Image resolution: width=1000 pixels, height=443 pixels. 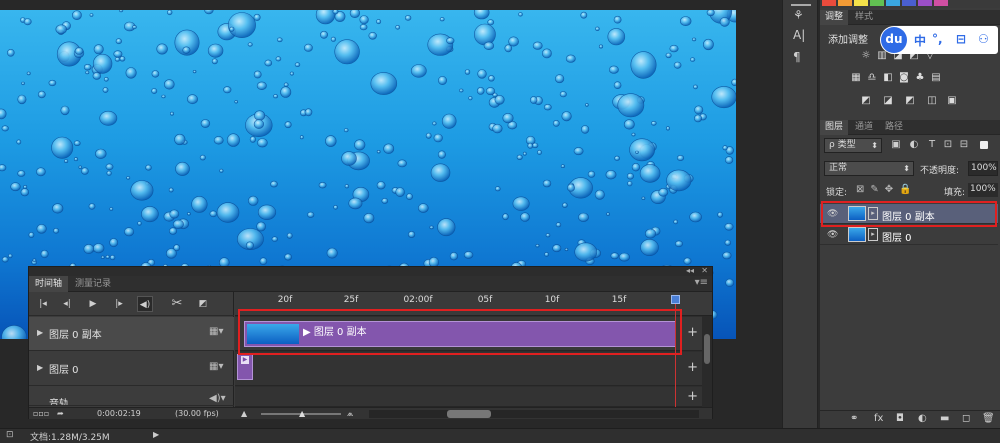 I want to click on paragraph-panel-icon: ¶, so click(x=797, y=57).